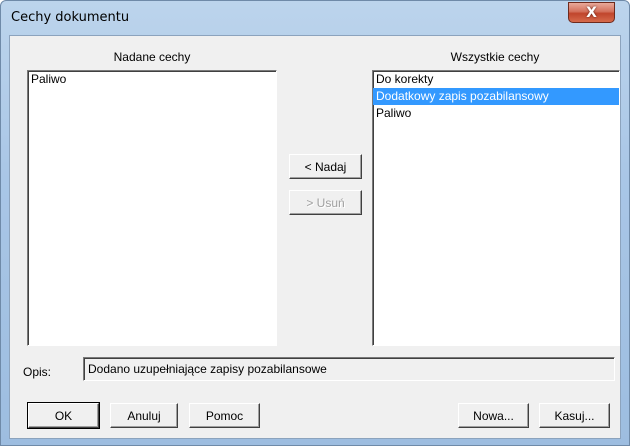  I want to click on ok-button: OK, so click(63, 415).